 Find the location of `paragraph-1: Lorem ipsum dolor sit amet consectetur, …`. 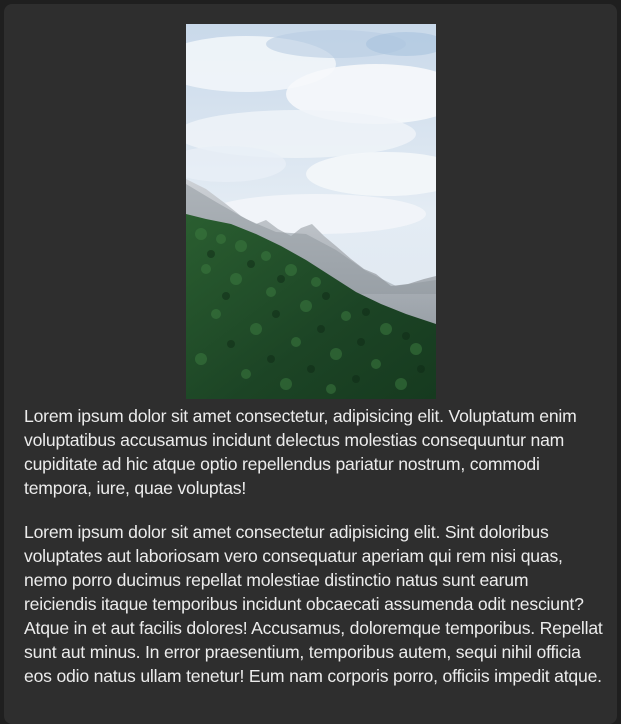

paragraph-1: Lorem ipsum dolor sit amet consectetur, … is located at coordinates (314, 452).